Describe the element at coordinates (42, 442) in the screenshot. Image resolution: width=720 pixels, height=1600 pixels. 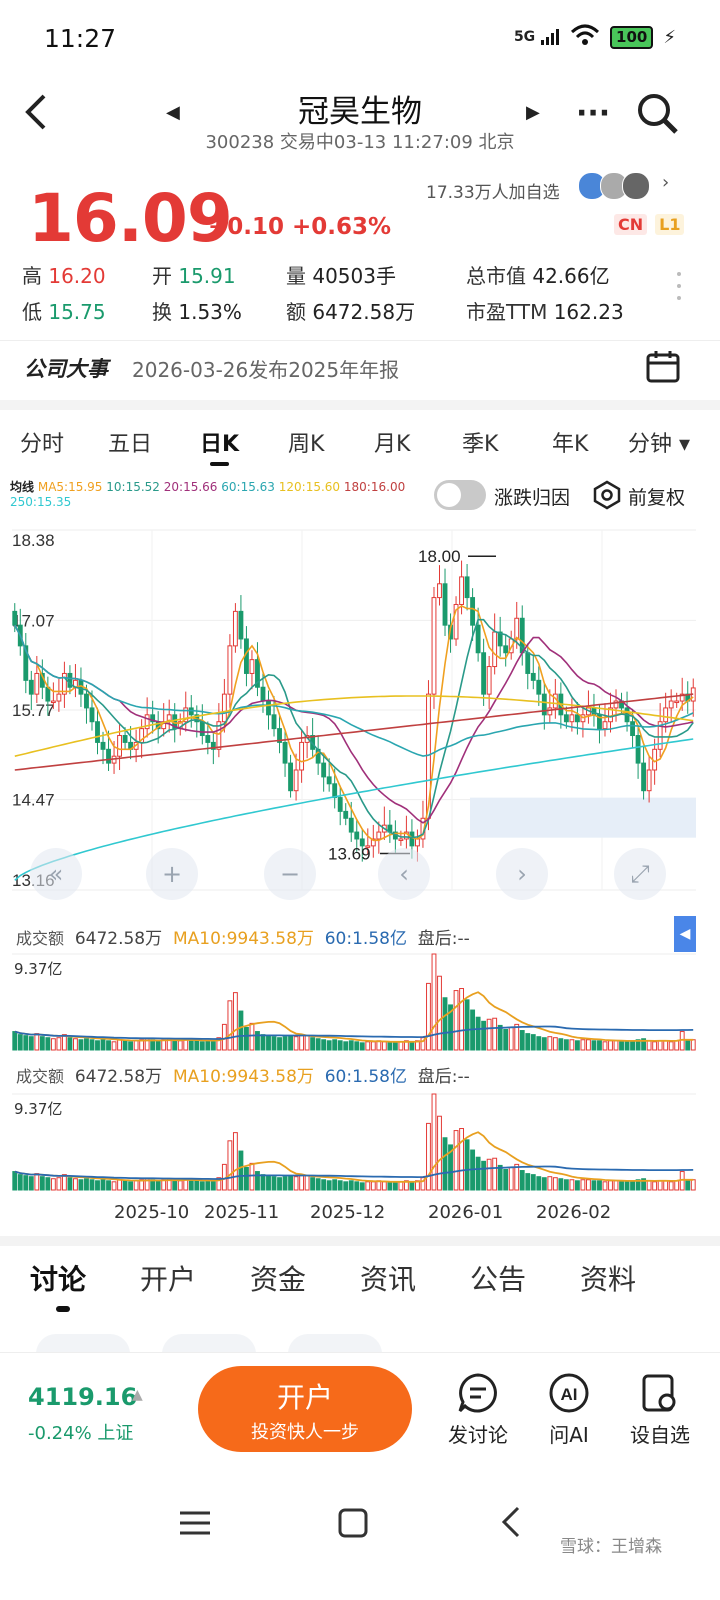
I see `tab-1: 分时` at that location.